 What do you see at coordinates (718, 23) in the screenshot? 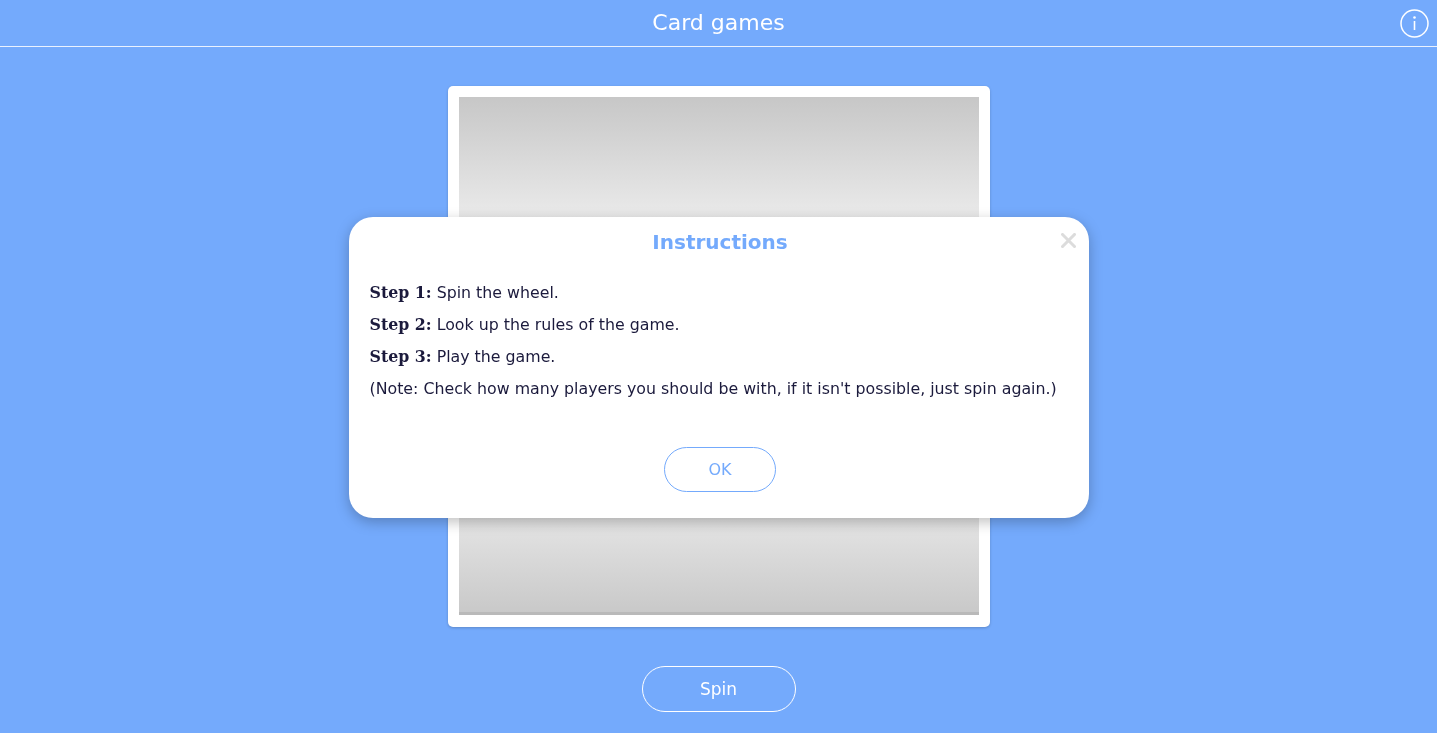
I see `page-title: Card games` at bounding box center [718, 23].